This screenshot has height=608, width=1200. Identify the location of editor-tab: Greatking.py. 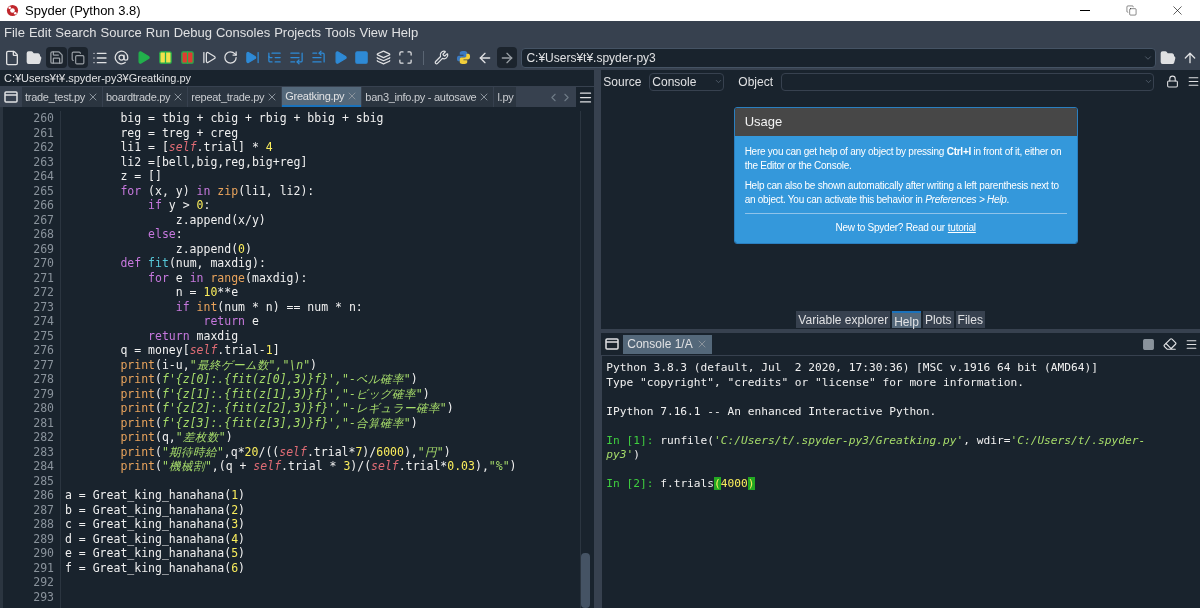
(322, 97).